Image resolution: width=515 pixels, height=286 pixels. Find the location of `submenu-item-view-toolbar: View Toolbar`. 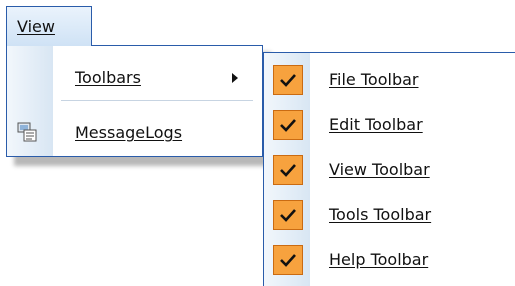

submenu-item-view-toolbar: View Toolbar is located at coordinates (389, 170).